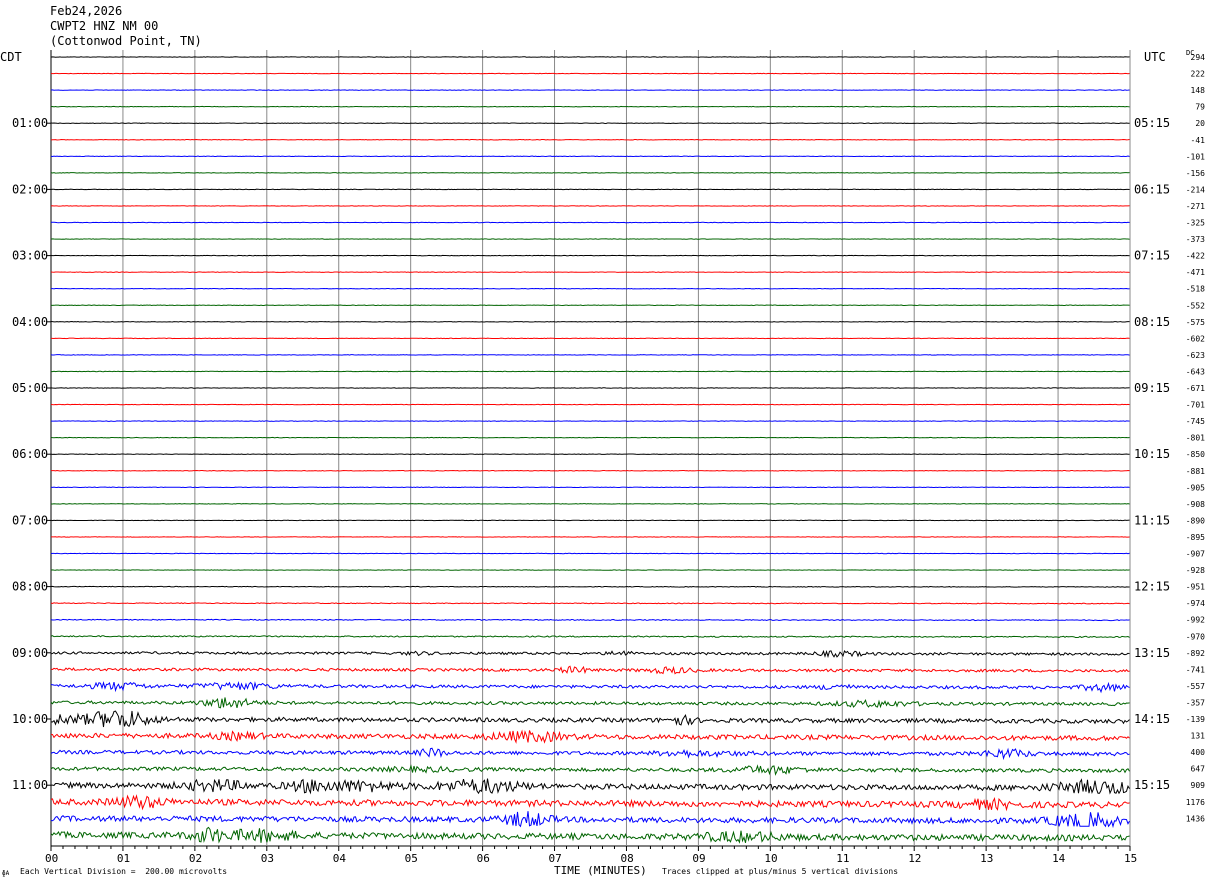  What do you see at coordinates (1195, 587) in the screenshot?
I see `dc-offset-label: -951` at bounding box center [1195, 587].